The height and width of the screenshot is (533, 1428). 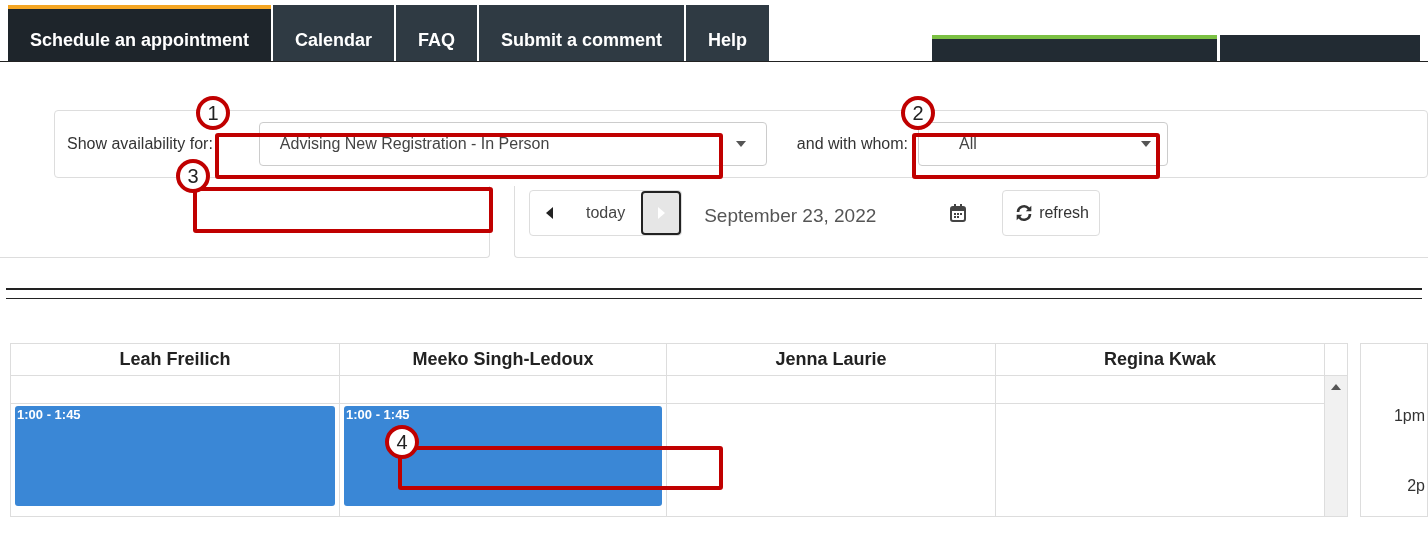 What do you see at coordinates (503, 359) in the screenshot?
I see `column-header: Meeko Singh-Ledoux` at bounding box center [503, 359].